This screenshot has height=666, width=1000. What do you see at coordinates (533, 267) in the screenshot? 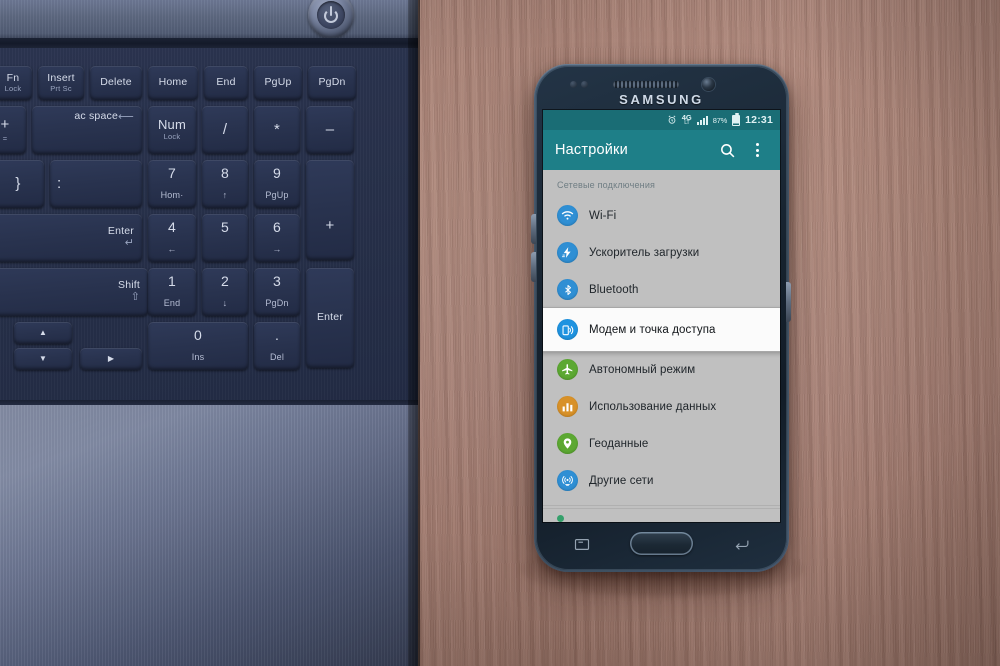
I see `volume-down-button` at bounding box center [533, 267].